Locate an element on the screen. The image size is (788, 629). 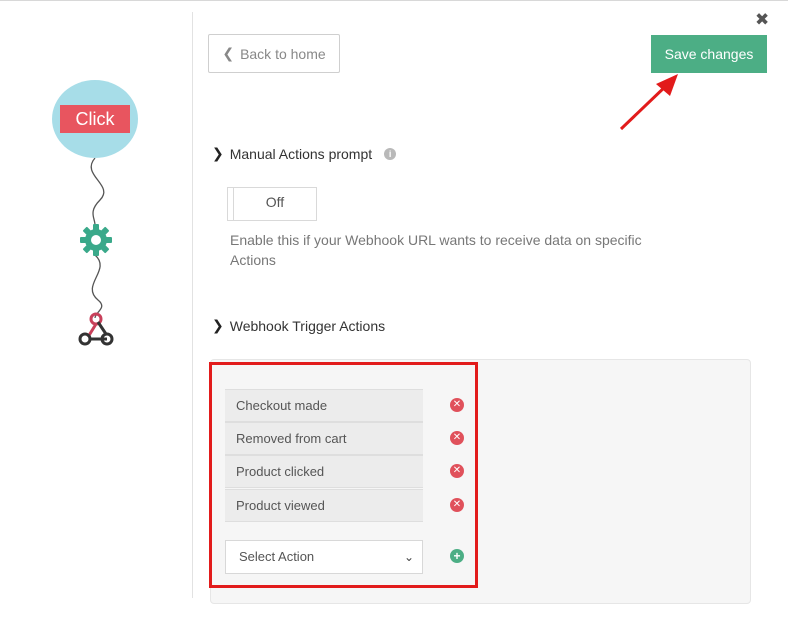
manual-actions-toggle: Off is located at coordinates (272, 204).